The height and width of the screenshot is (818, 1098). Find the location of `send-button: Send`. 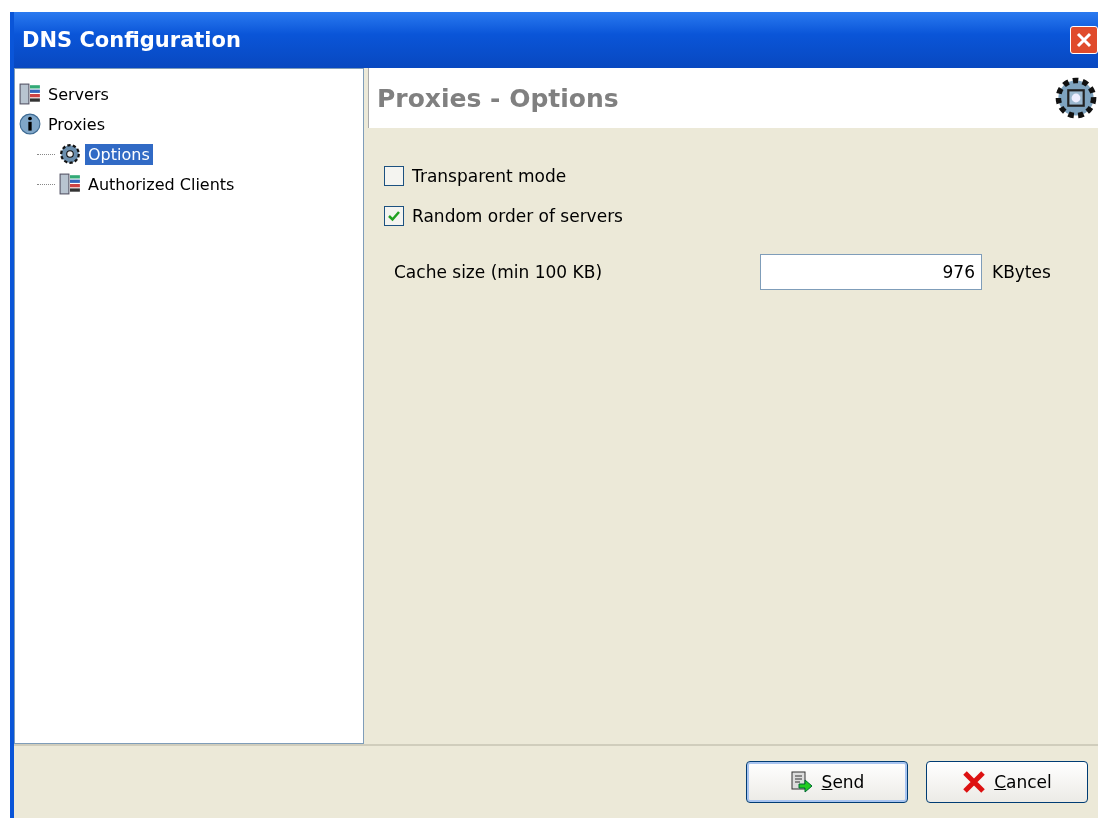

send-button: Send is located at coordinates (827, 782).